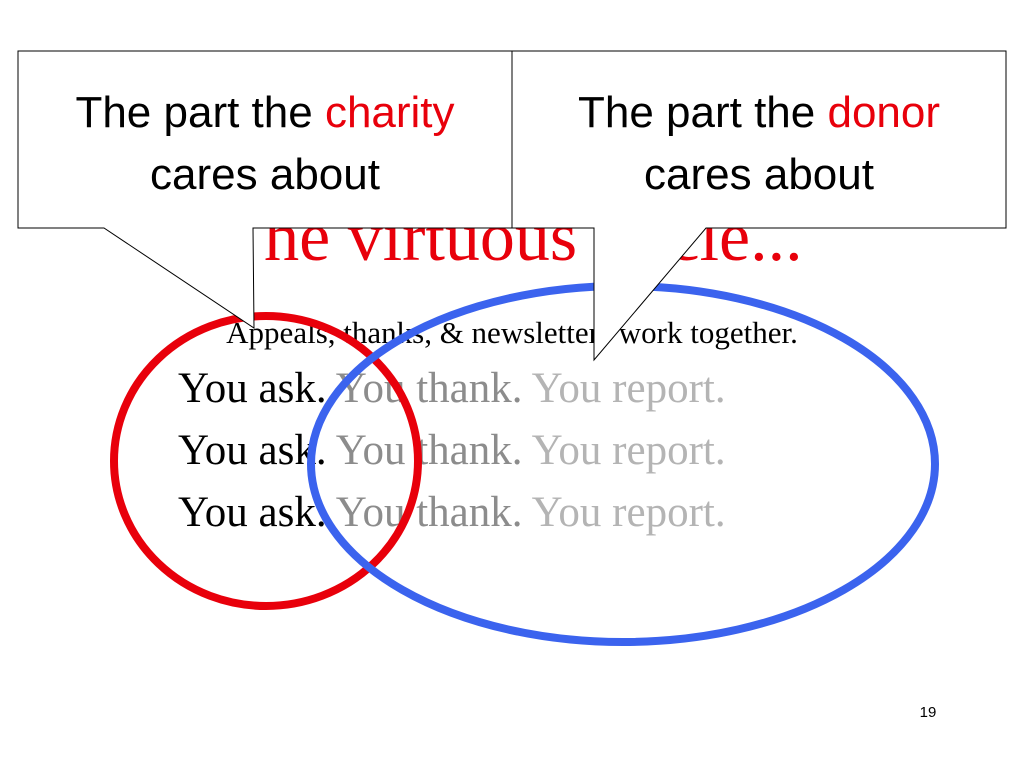 This screenshot has width=1024, height=768. I want to click on page-number: 19, so click(928, 712).